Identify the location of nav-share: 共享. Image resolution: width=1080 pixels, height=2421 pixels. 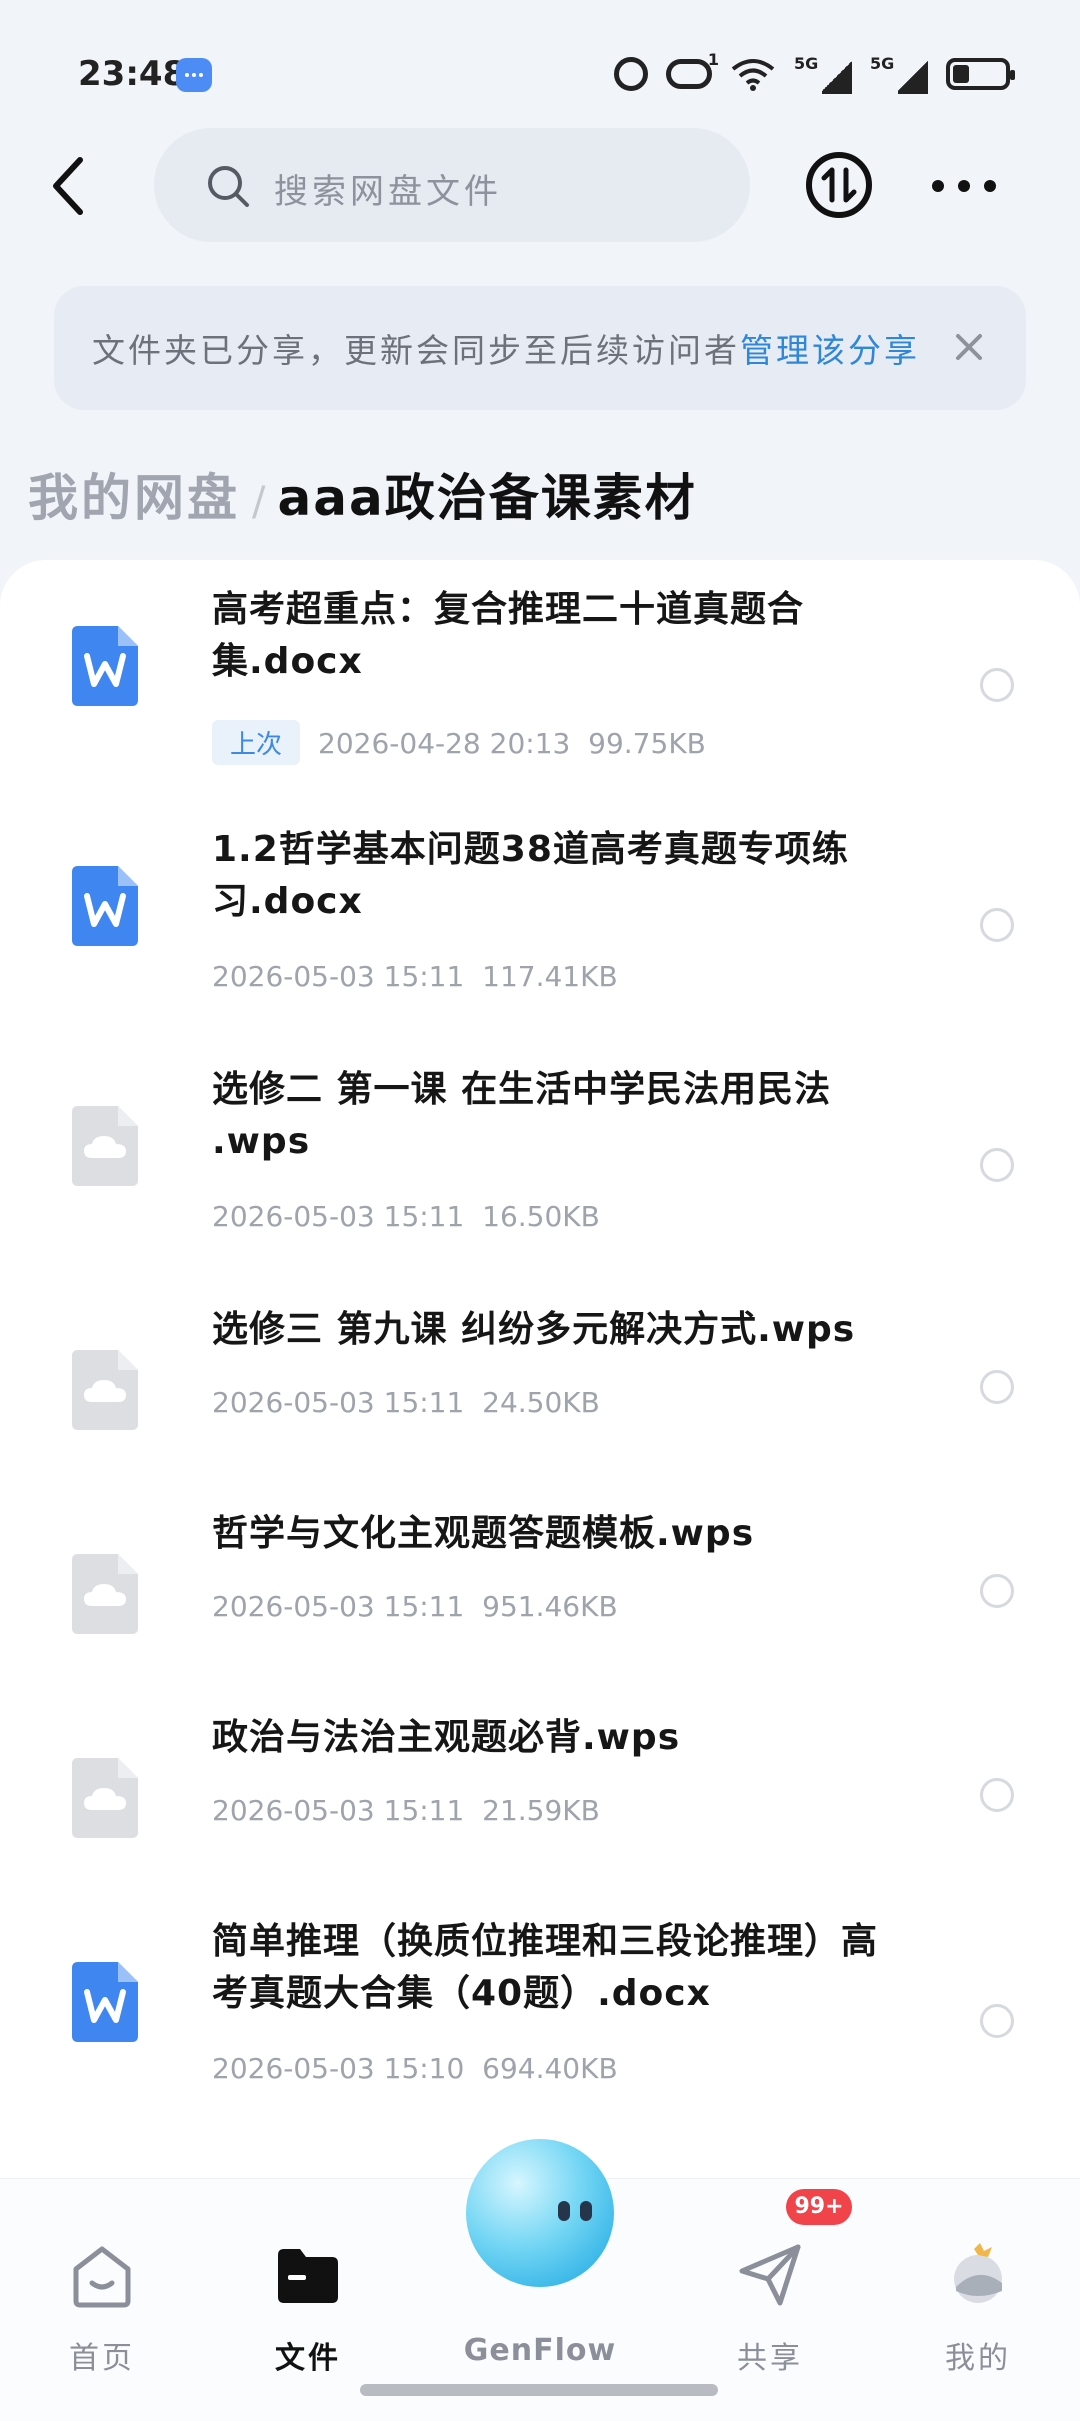
(770, 2294).